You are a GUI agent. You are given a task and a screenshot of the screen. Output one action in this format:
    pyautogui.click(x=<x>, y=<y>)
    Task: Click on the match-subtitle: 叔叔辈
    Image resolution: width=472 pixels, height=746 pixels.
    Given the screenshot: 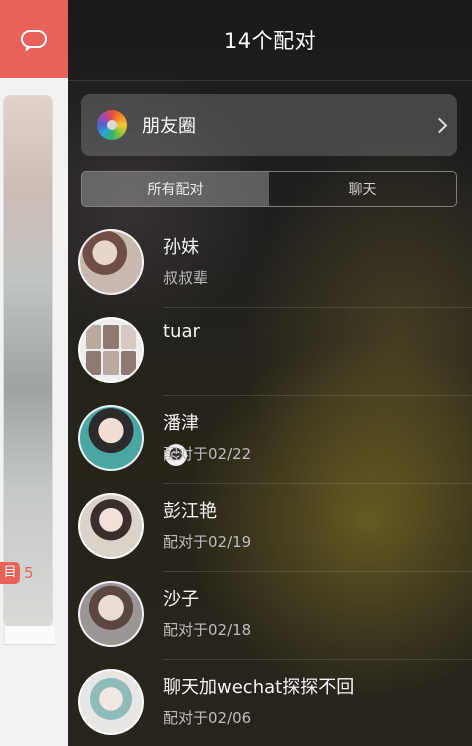 What is the action you would take?
    pyautogui.click(x=186, y=278)
    